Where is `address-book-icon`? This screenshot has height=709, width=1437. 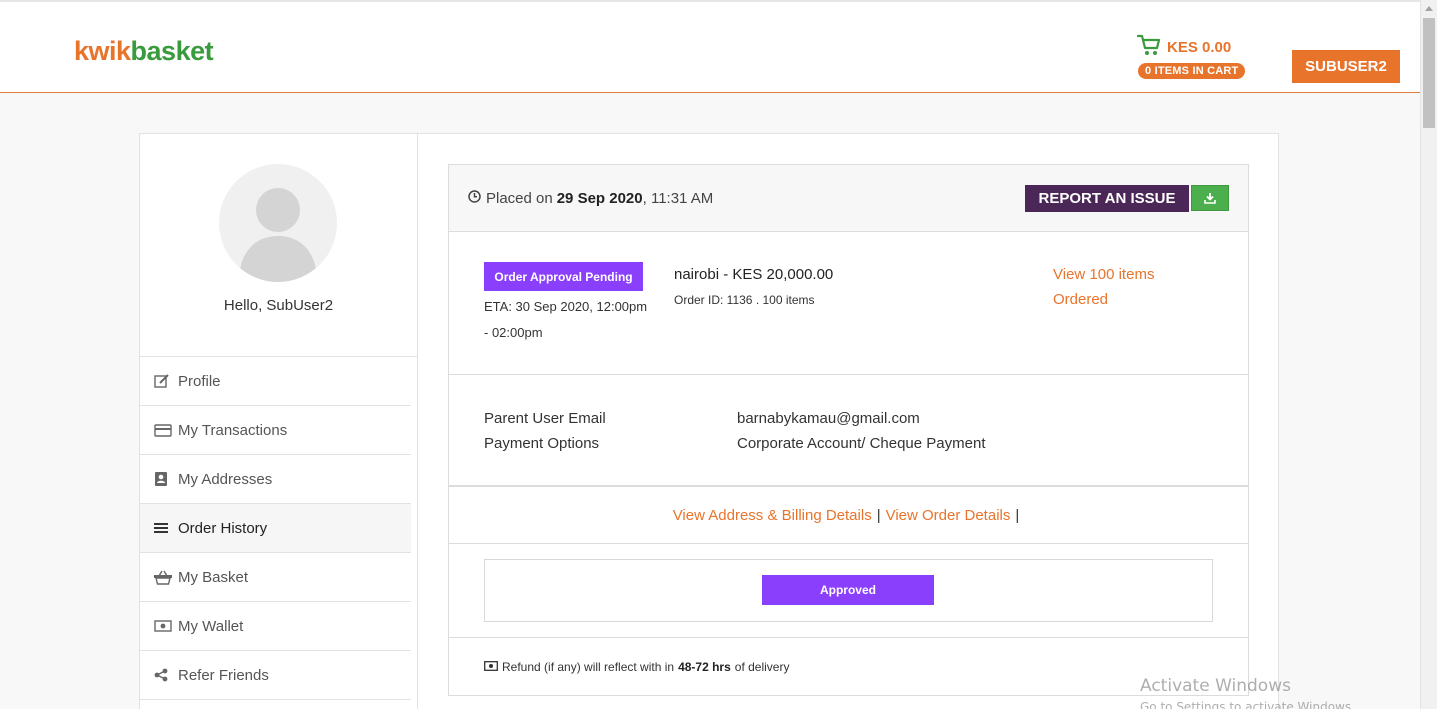 address-book-icon is located at coordinates (164, 479).